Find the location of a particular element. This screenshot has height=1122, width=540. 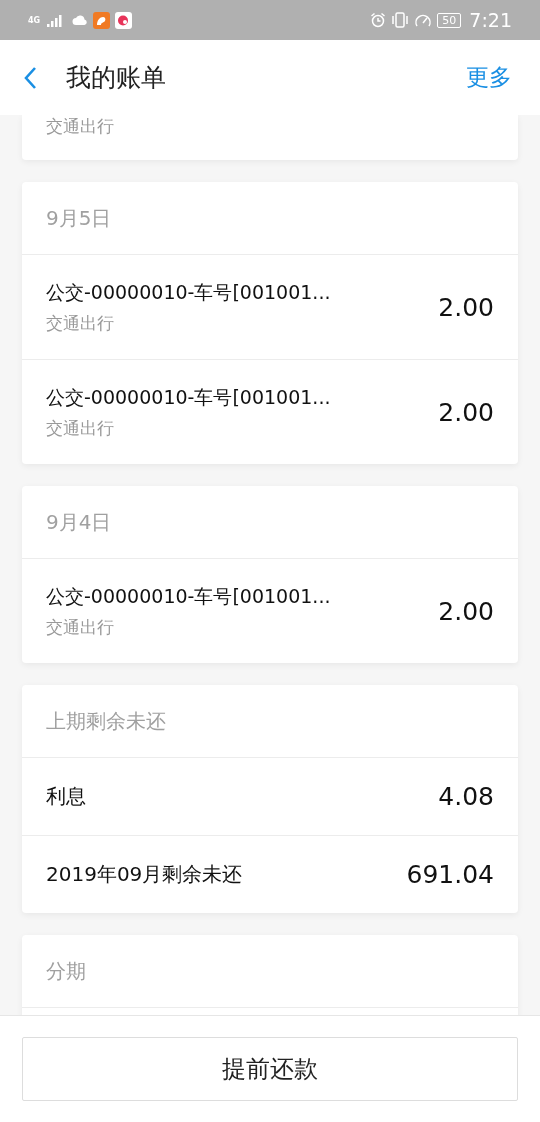

vibrate-icon is located at coordinates (400, 20).